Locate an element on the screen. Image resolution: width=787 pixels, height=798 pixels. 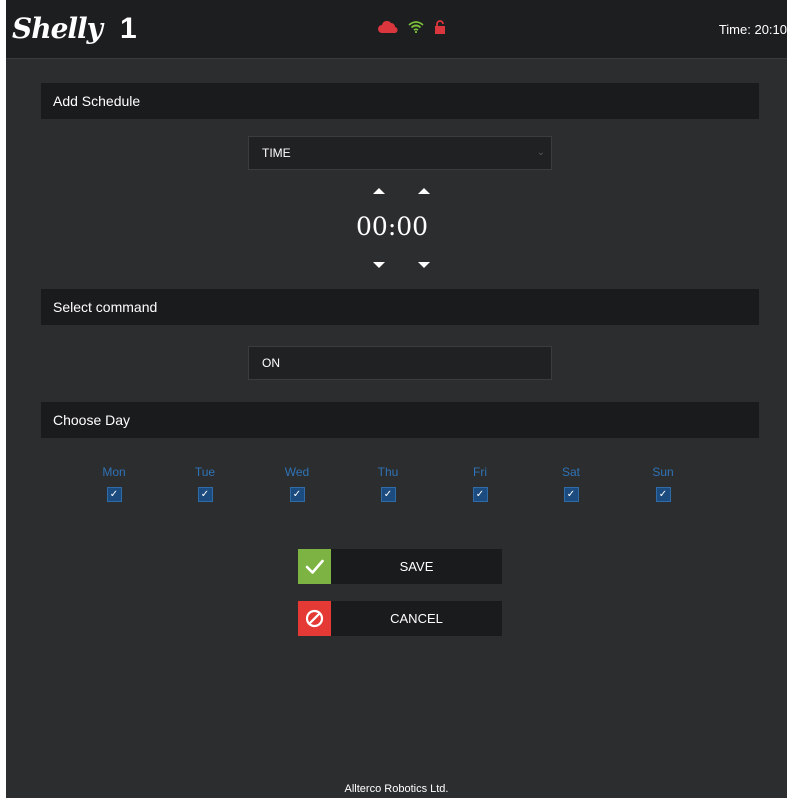
command-select: ON is located at coordinates (400, 363).